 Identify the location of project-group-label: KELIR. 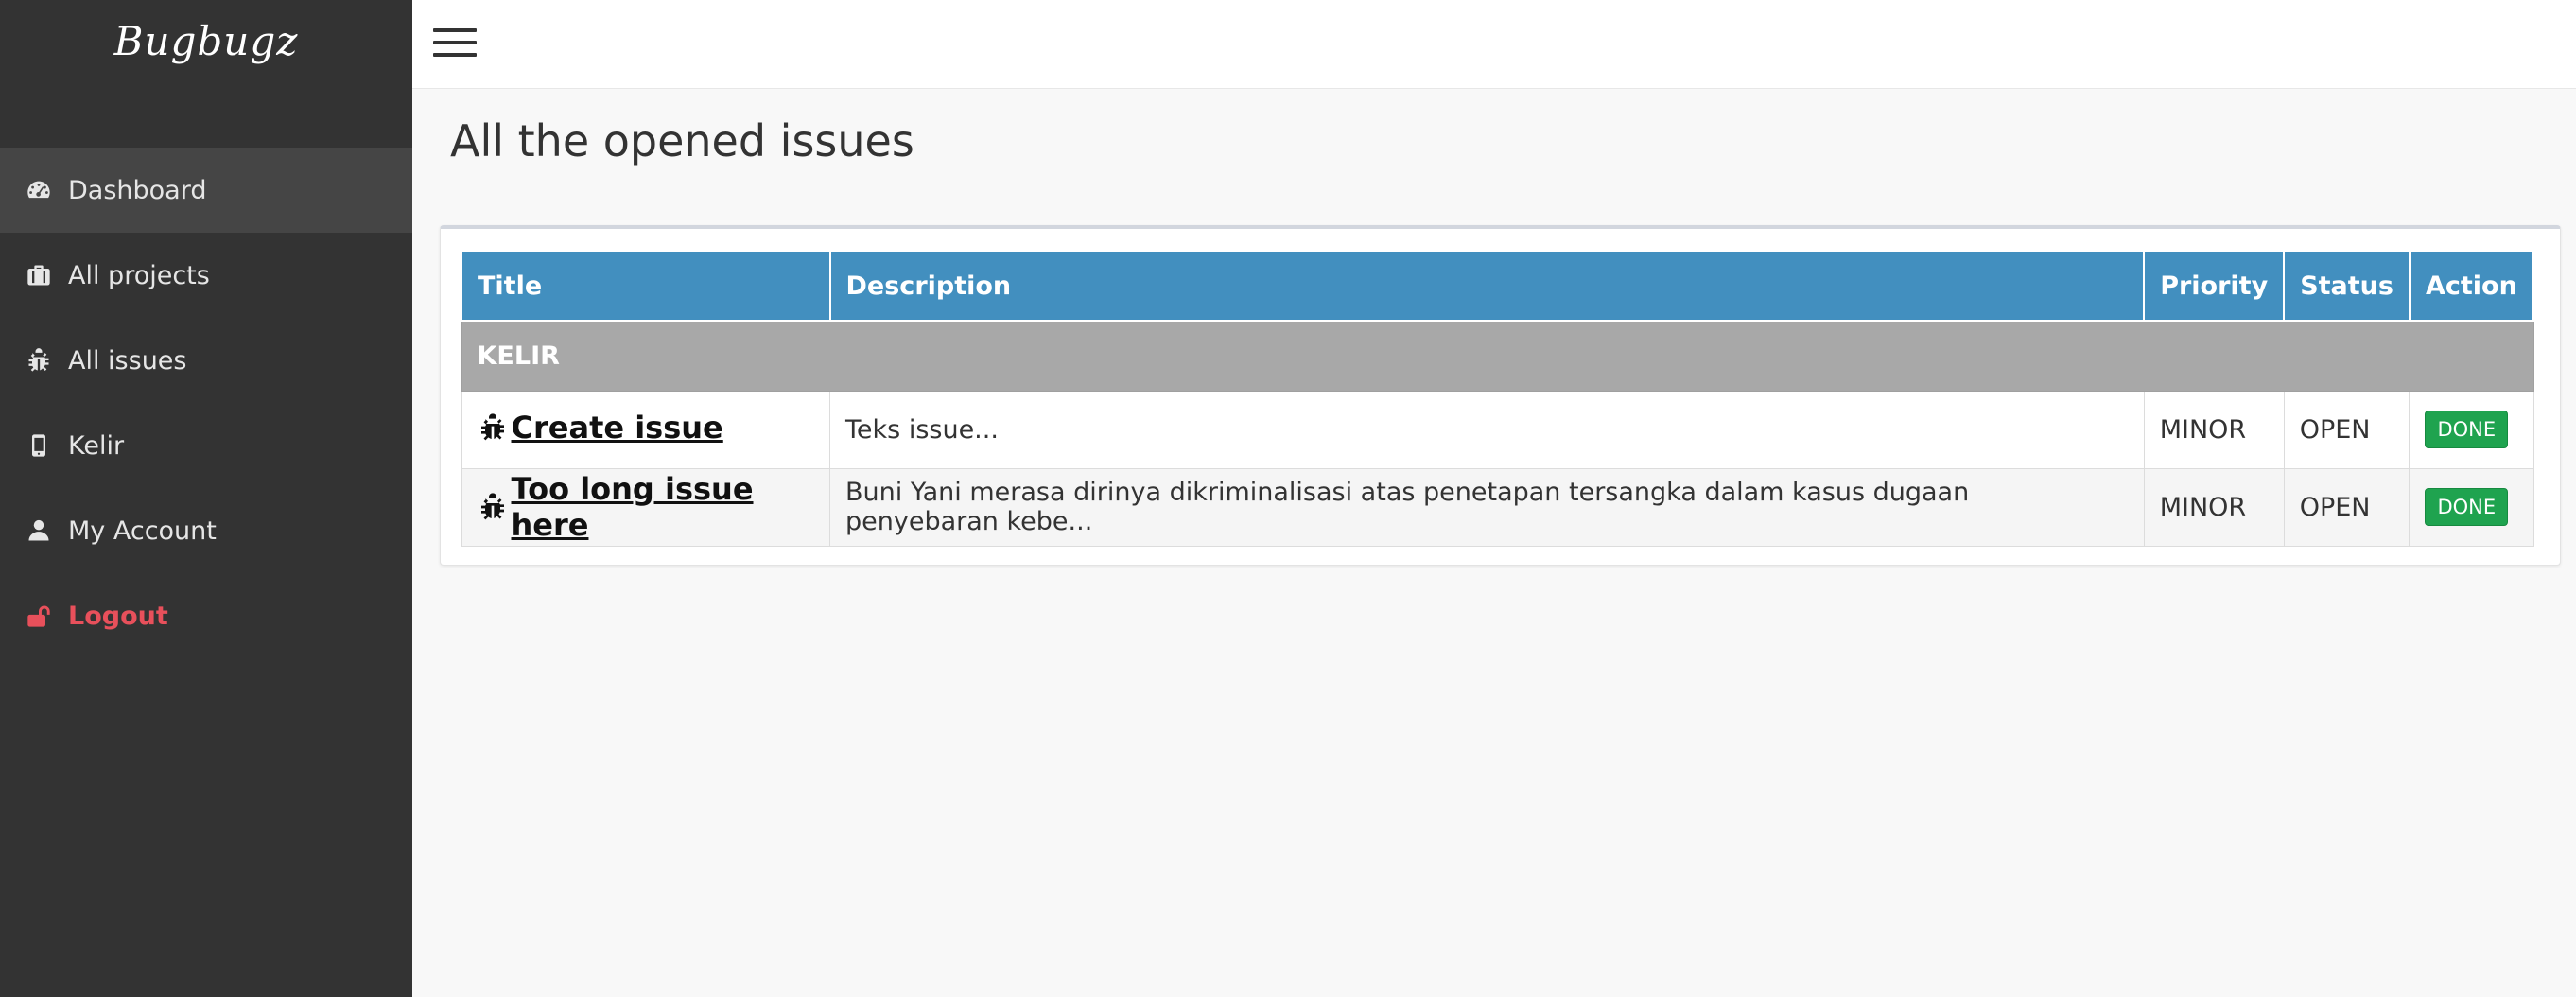
(1497, 356).